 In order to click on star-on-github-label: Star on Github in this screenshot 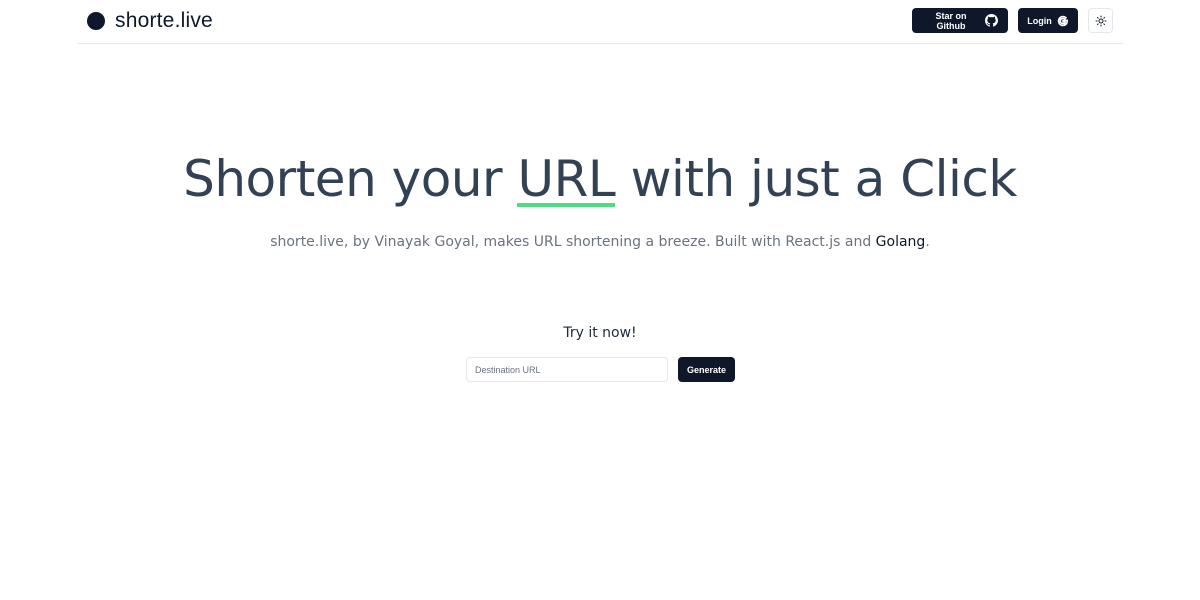, I will do `click(951, 20)`.